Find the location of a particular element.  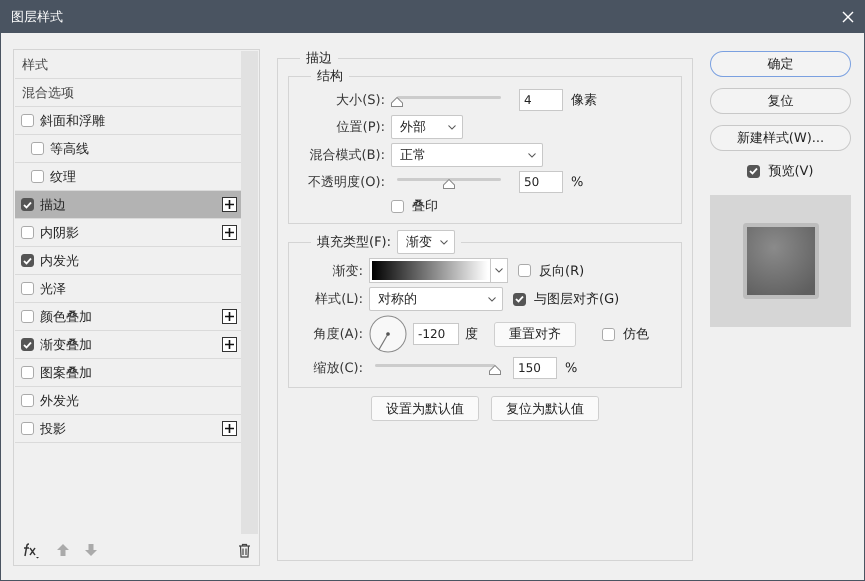

input-field: 4 is located at coordinates (541, 100).